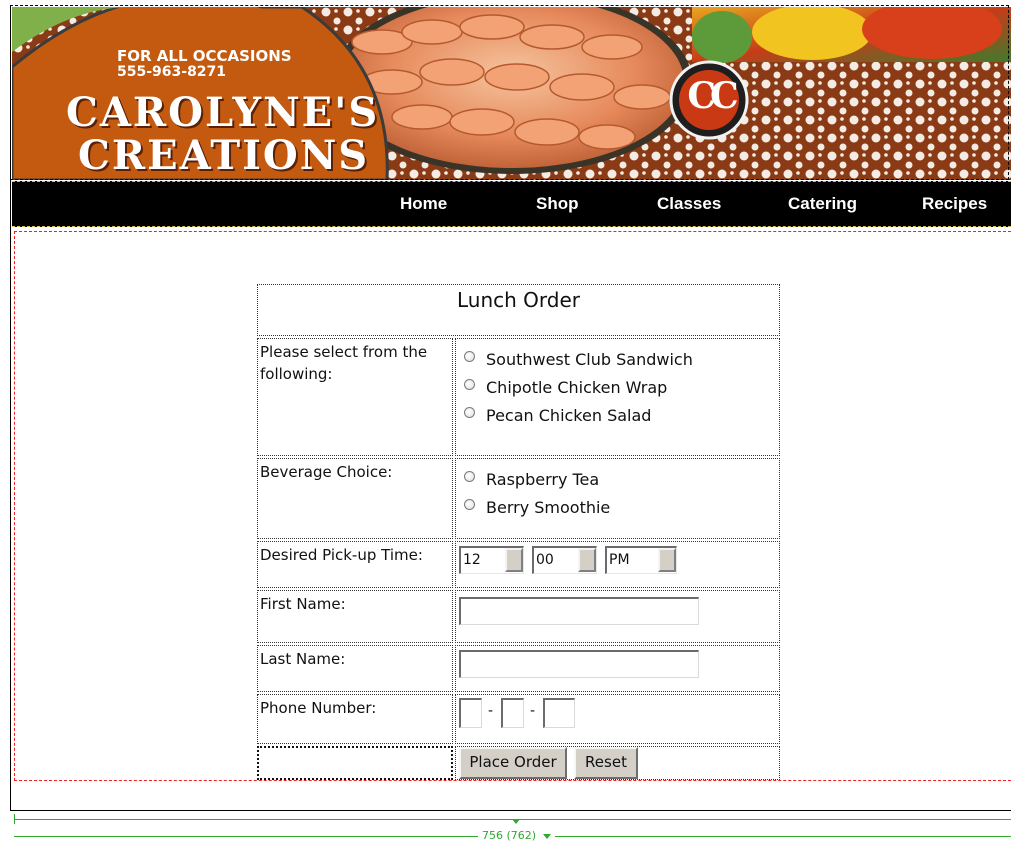  Describe the element at coordinates (548, 507) in the screenshot. I see `beverage-option-label: Berry Smoothie` at that location.